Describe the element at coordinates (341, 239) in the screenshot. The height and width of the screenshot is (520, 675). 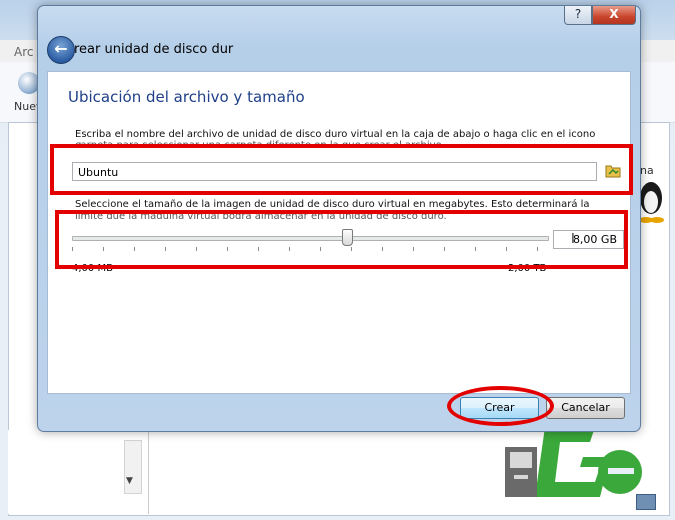
I see `annotation-size-highlight` at that location.